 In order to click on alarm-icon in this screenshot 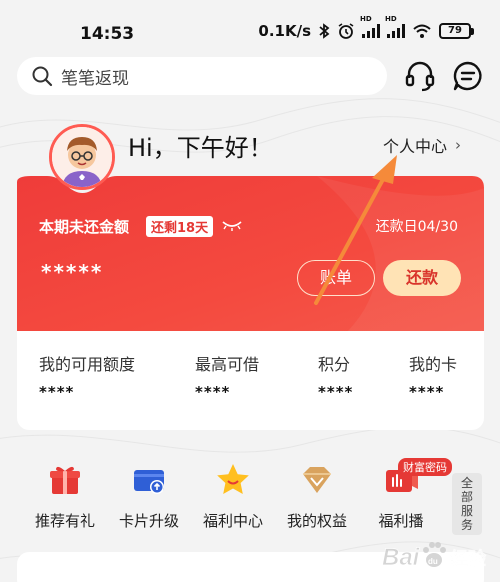, I will do `click(346, 31)`.